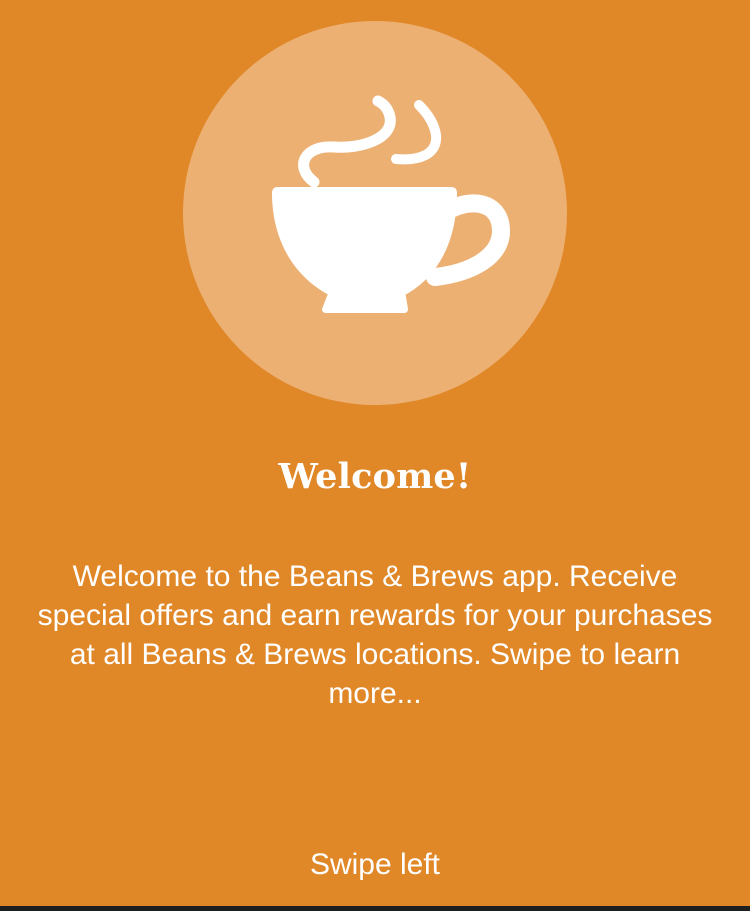  Describe the element at coordinates (391, 204) in the screenshot. I see `coffee-cup-icon` at that location.